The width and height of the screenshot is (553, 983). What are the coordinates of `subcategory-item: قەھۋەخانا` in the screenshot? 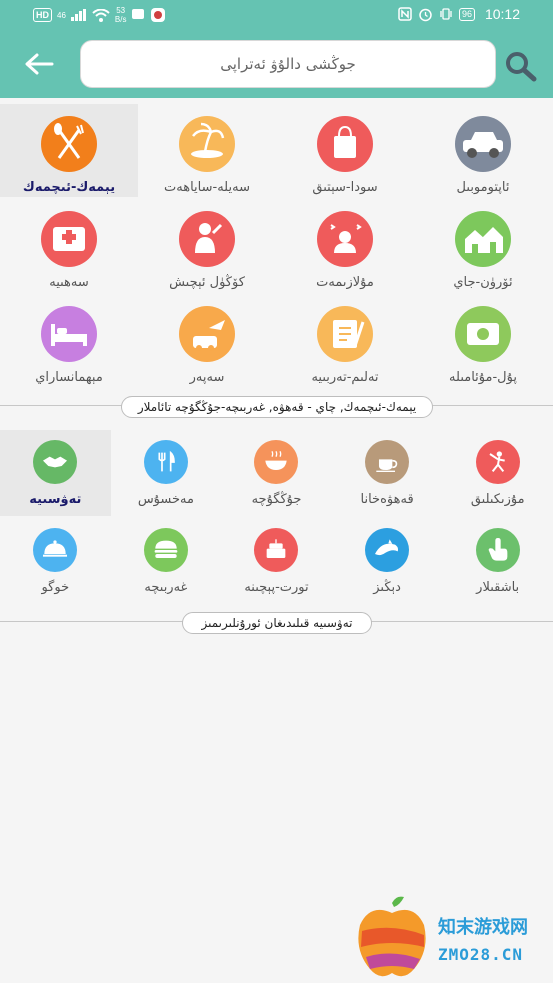 It's located at (387, 473).